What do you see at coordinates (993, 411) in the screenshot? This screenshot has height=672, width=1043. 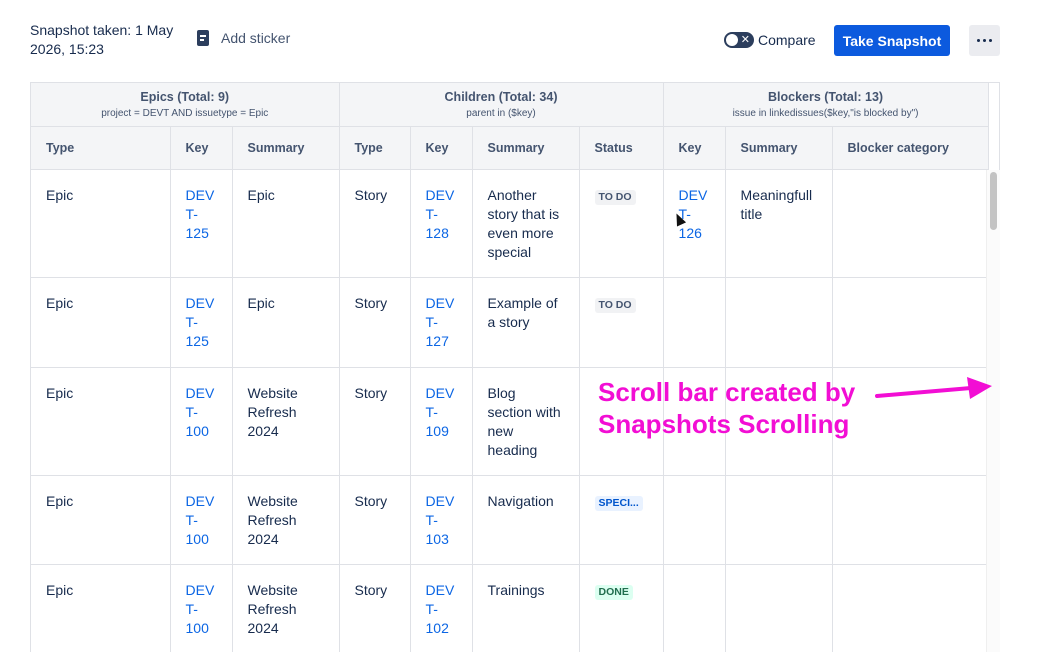 I see `table-scrollbar` at bounding box center [993, 411].